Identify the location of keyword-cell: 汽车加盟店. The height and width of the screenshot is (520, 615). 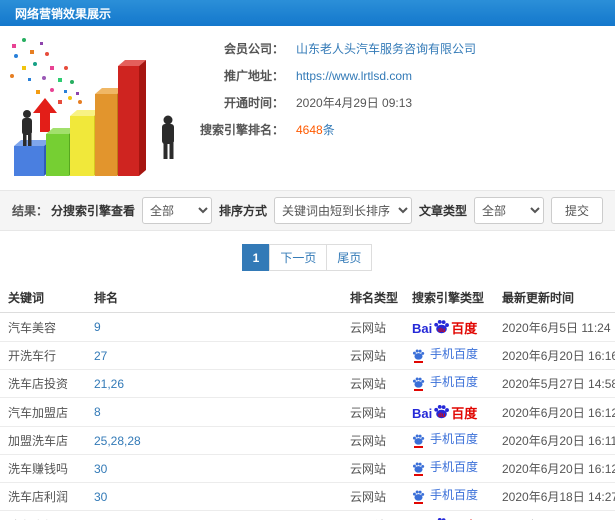
(43, 412).